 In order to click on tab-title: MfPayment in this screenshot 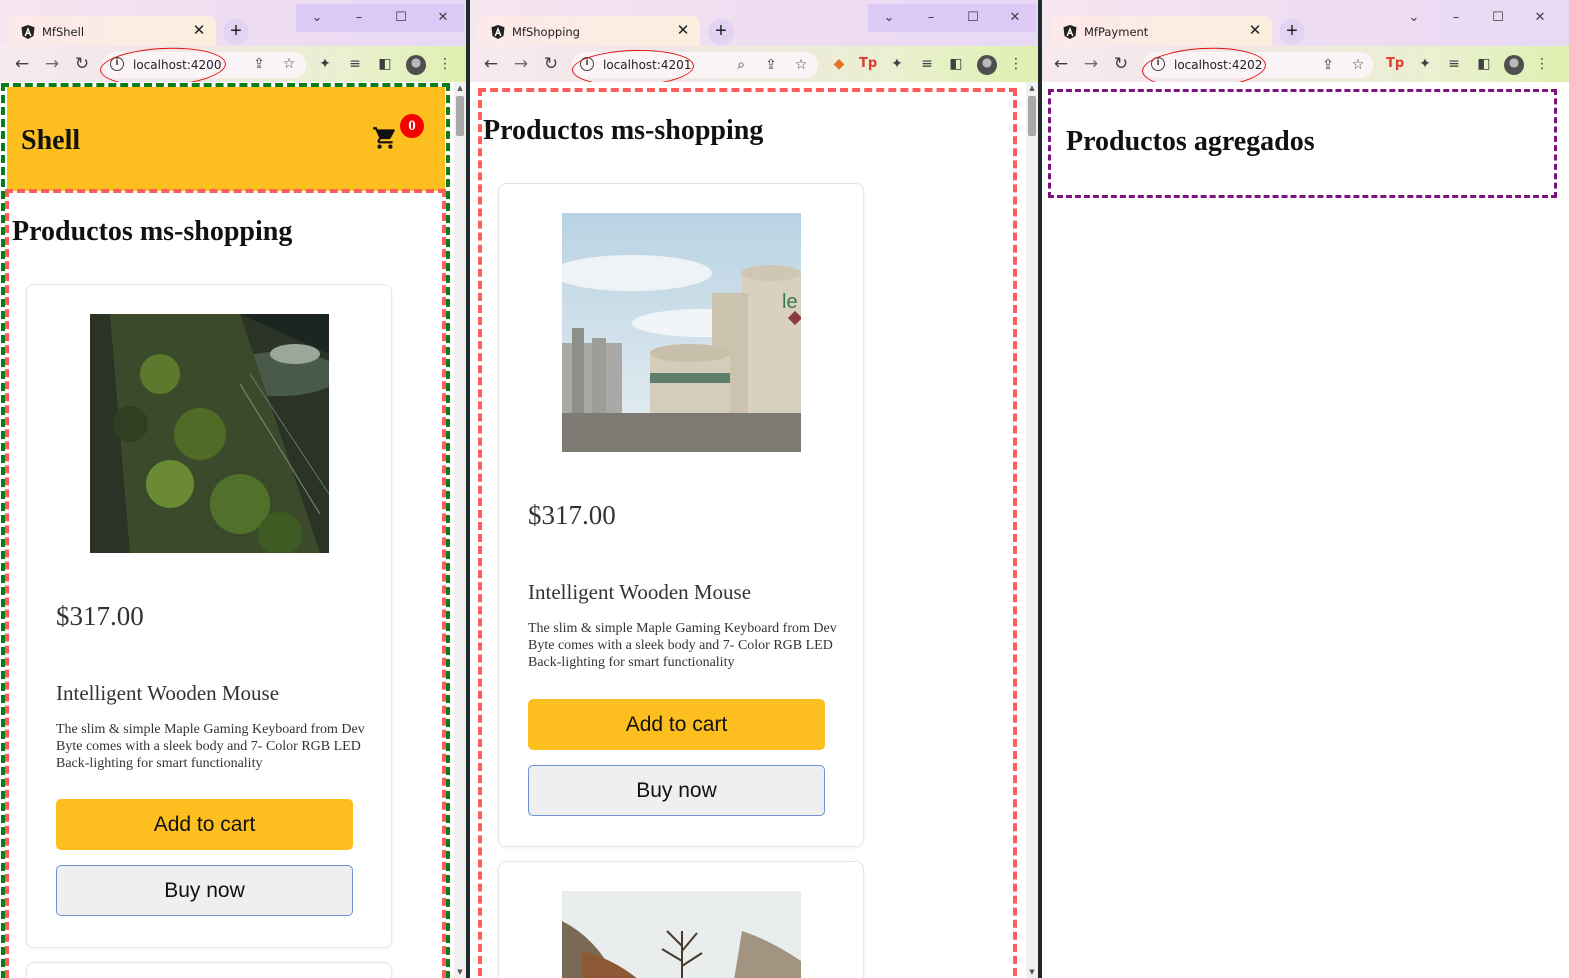, I will do `click(1116, 32)`.